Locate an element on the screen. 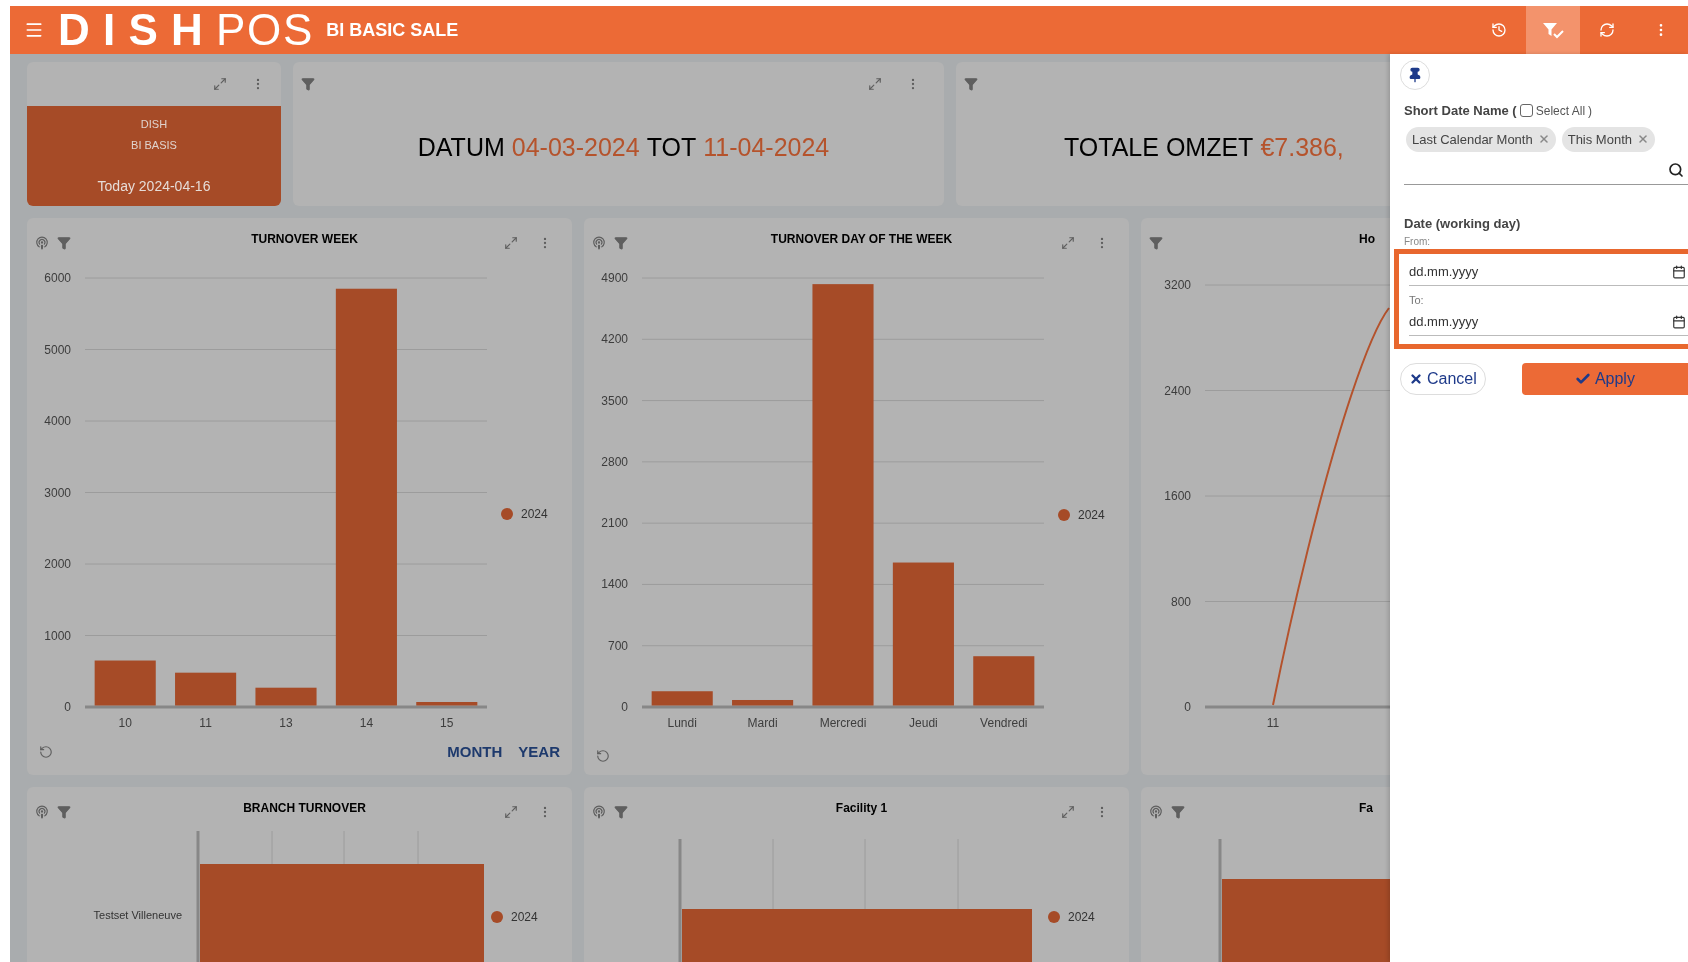 Image resolution: width=1688 pixels, height=962 pixels. axis-label: Jeudi is located at coordinates (923, 723).